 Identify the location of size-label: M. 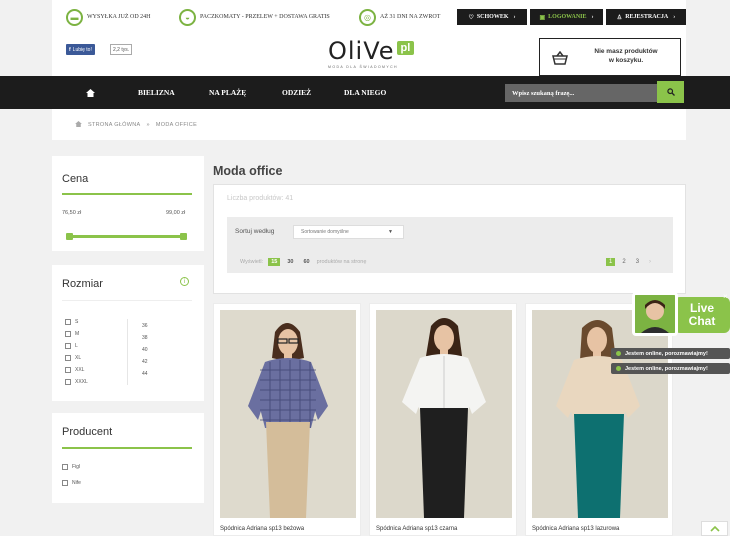
(77, 334).